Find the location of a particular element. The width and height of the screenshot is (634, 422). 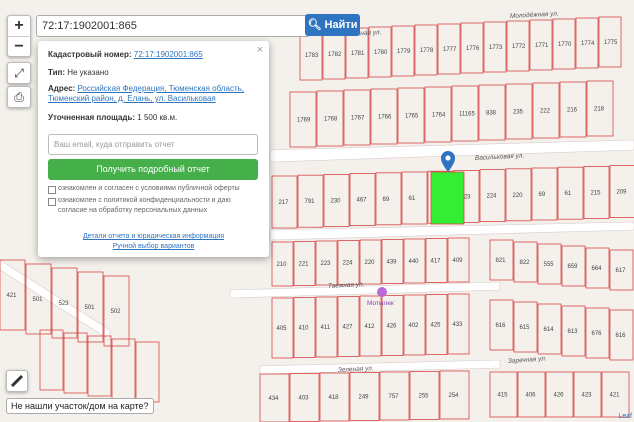

parcel-number-label: 1778 is located at coordinates (427, 51).